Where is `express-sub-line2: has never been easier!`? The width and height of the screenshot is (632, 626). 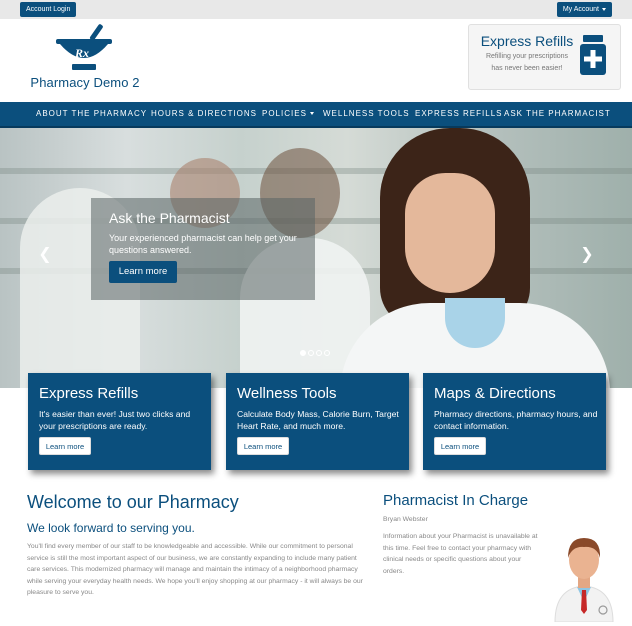
express-sub-line2: has never been easier! is located at coordinates (527, 68).